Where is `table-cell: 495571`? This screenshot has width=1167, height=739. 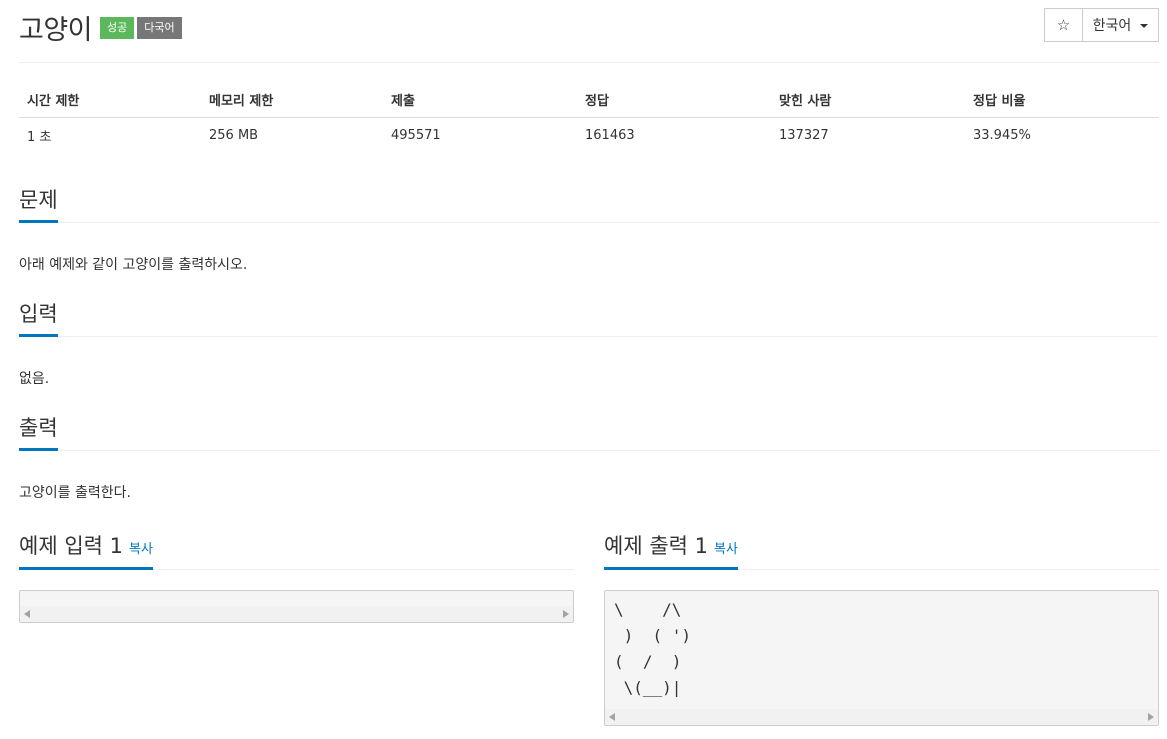
table-cell: 495571 is located at coordinates (416, 135).